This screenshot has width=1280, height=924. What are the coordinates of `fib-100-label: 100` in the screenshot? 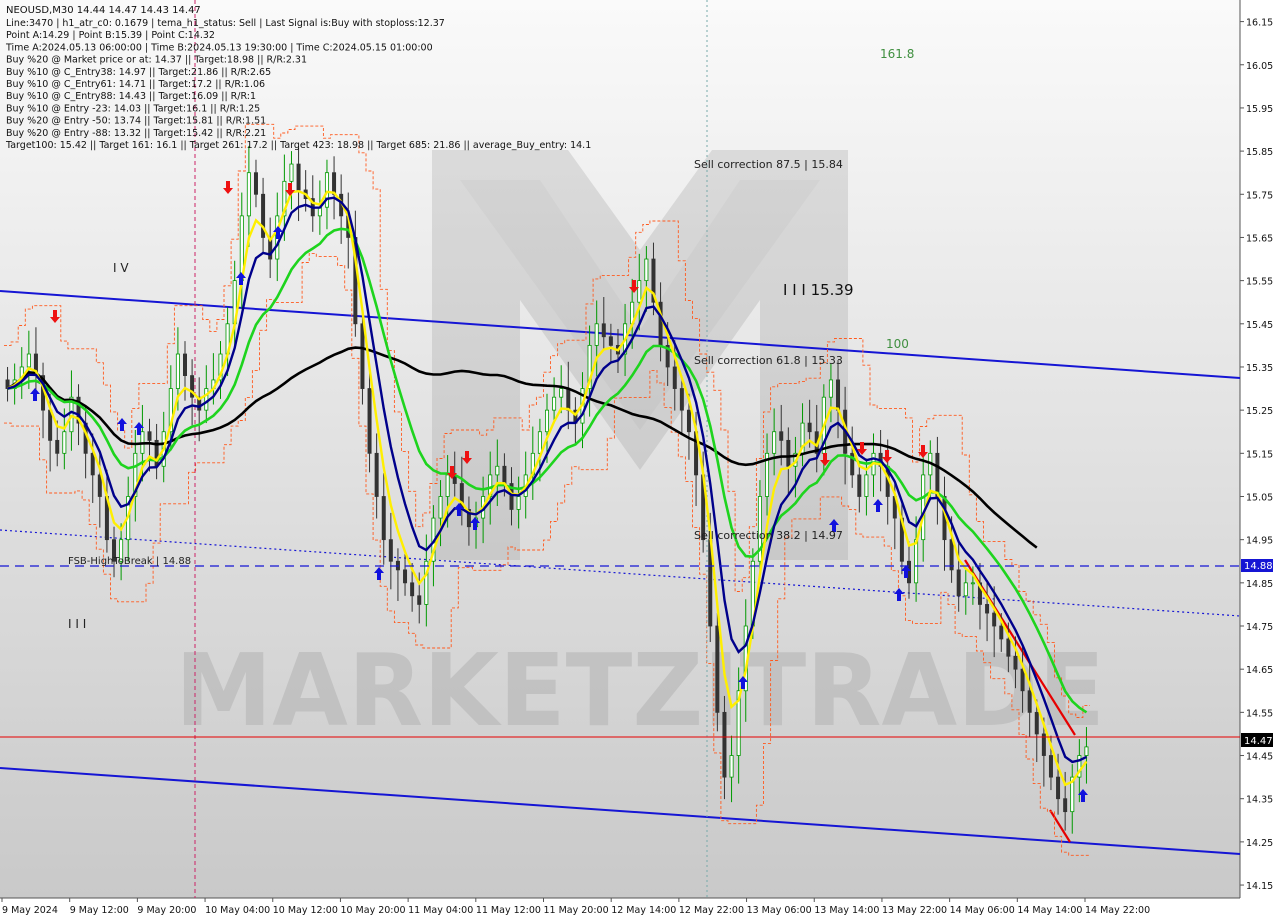 It's located at (897, 344).